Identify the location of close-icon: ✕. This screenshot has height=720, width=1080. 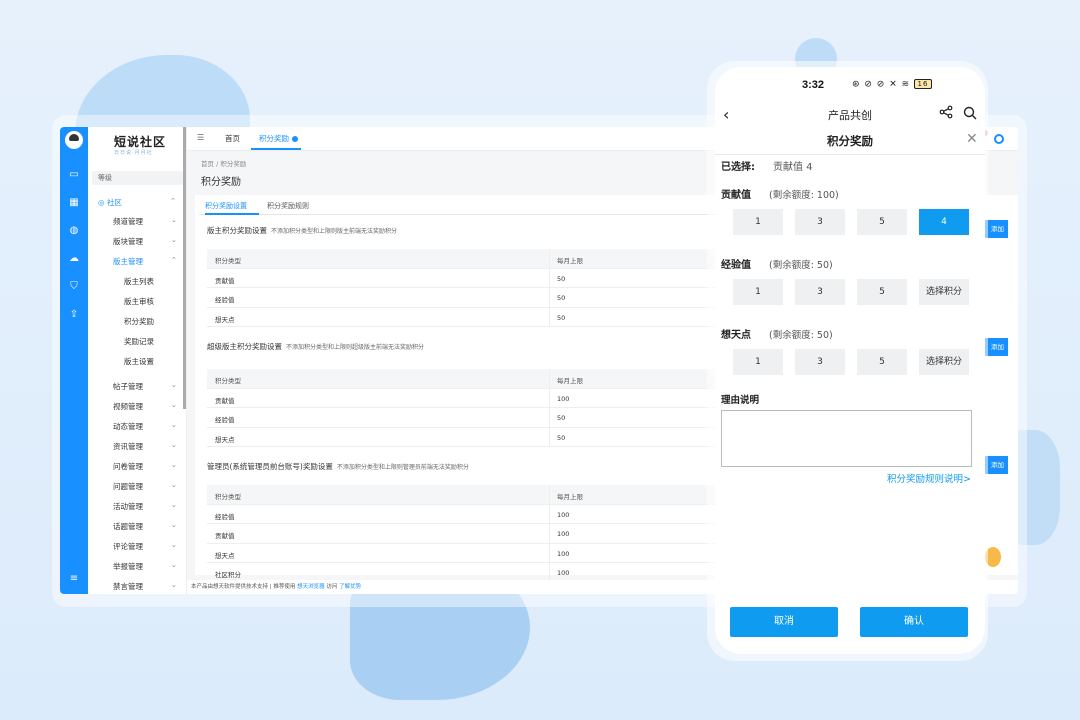
(972, 139).